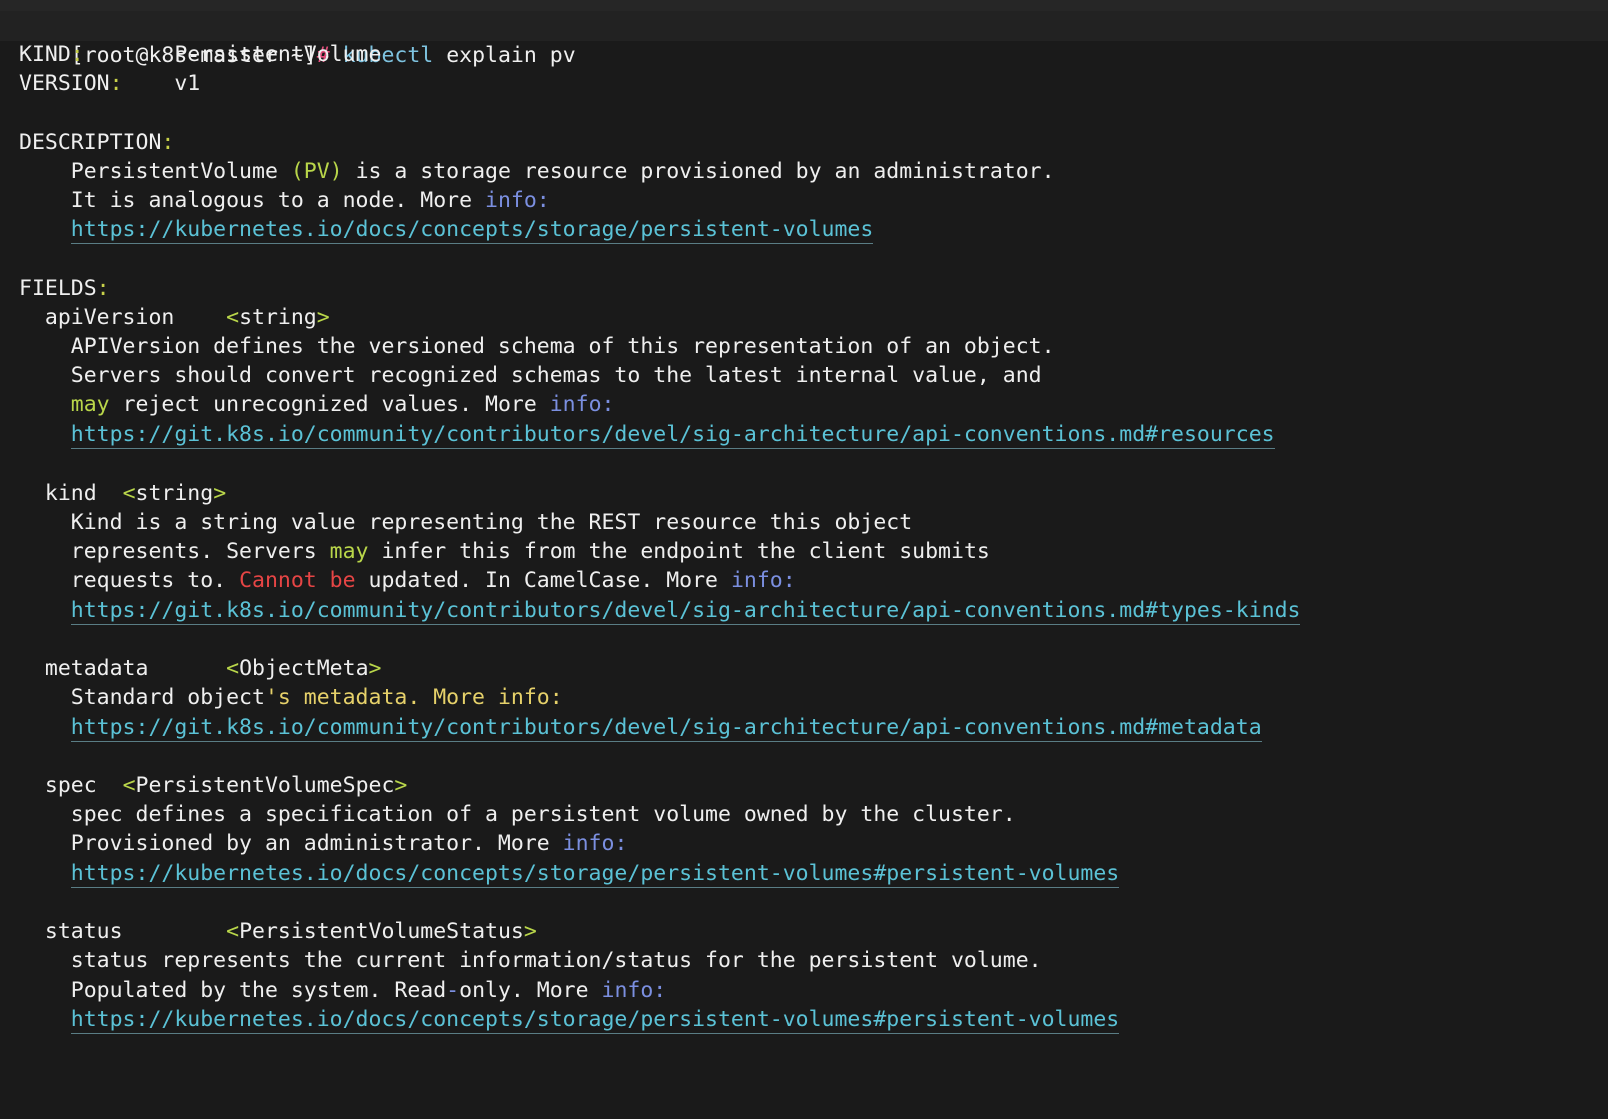  What do you see at coordinates (97, 142) in the screenshot?
I see `description-heading: DESCRIPTION:` at bounding box center [97, 142].